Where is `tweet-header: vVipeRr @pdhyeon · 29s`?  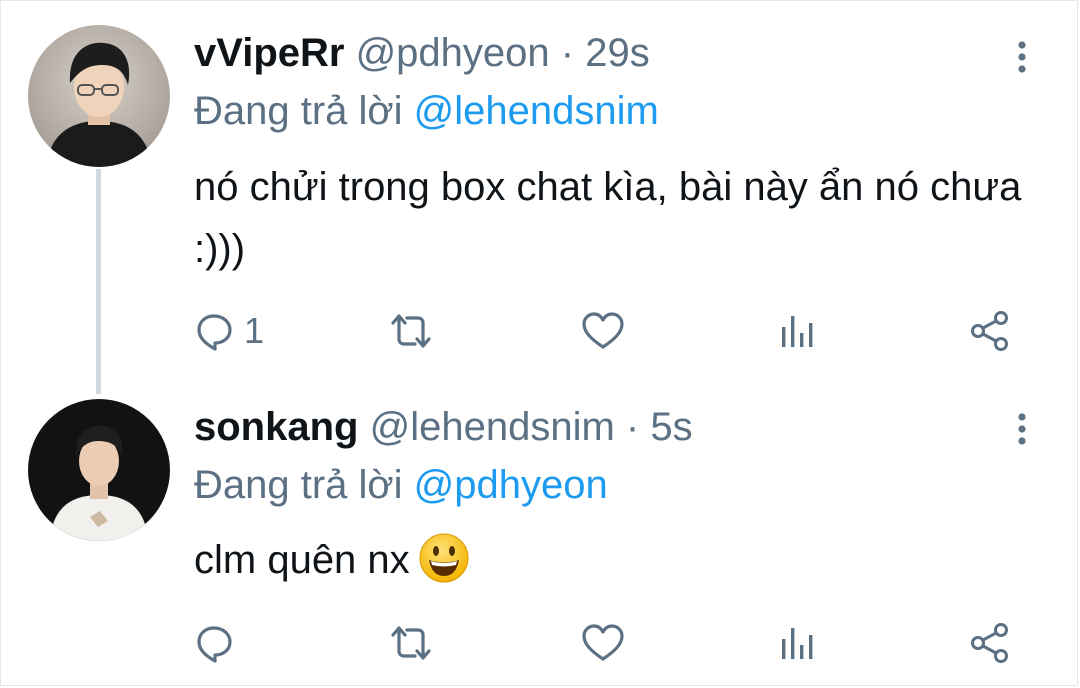
tweet-header: vVipeRr @pdhyeon · 29s is located at coordinates (422, 53).